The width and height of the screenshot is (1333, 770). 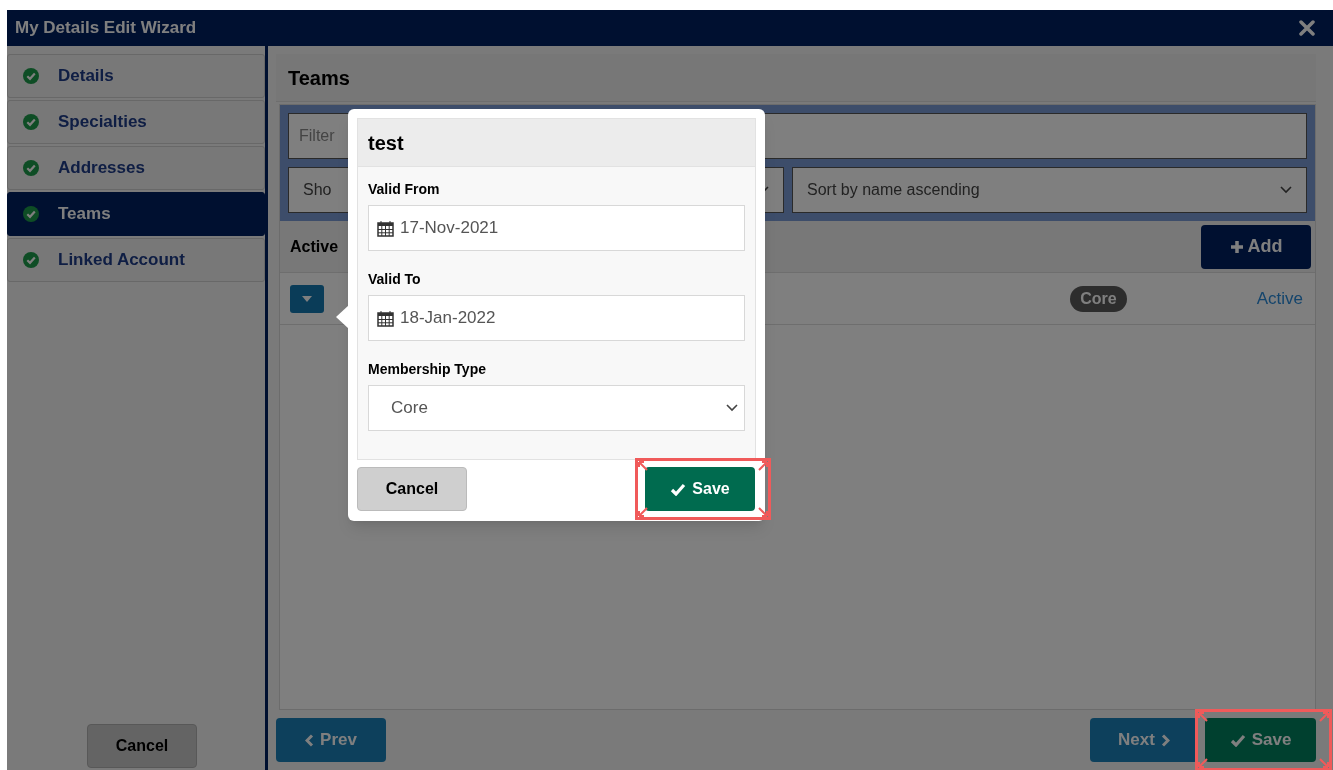 I want to click on field-label: Valid From, so click(x=404, y=189).